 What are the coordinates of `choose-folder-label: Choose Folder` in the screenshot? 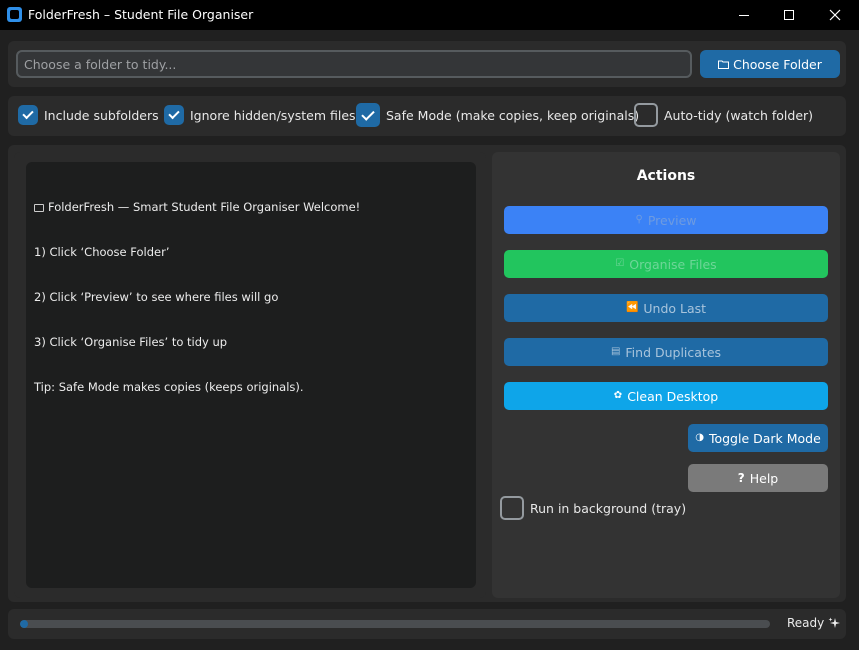 It's located at (777, 64).